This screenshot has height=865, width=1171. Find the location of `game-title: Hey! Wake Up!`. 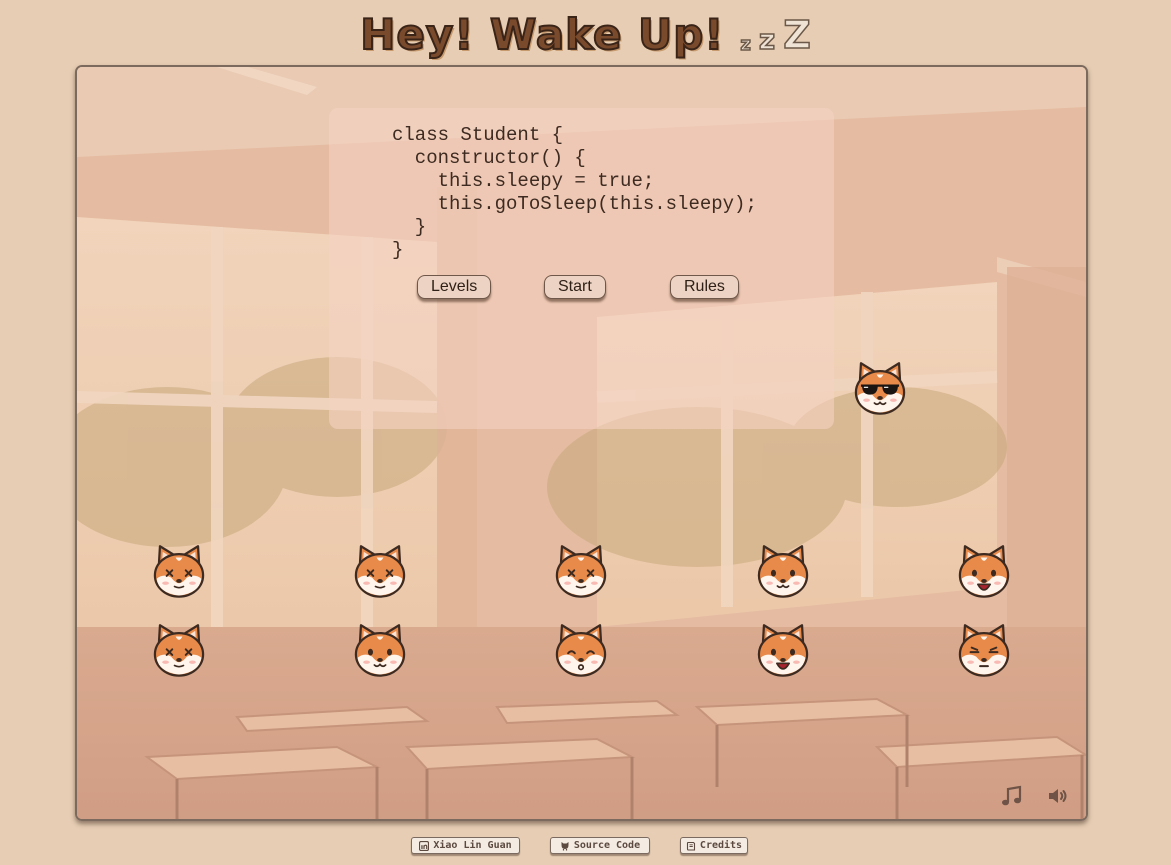

game-title: Hey! Wake Up! is located at coordinates (542, 34).